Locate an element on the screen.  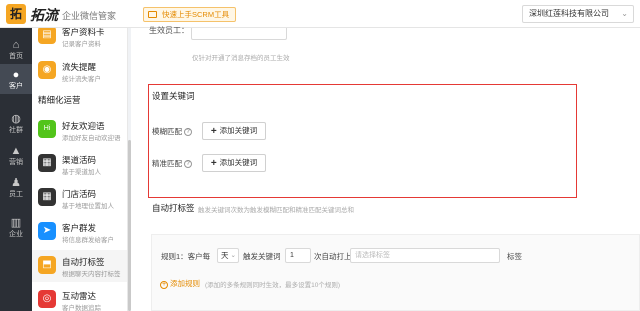
rule-trigger-text: 触发关键词 is located at coordinates (262, 256).